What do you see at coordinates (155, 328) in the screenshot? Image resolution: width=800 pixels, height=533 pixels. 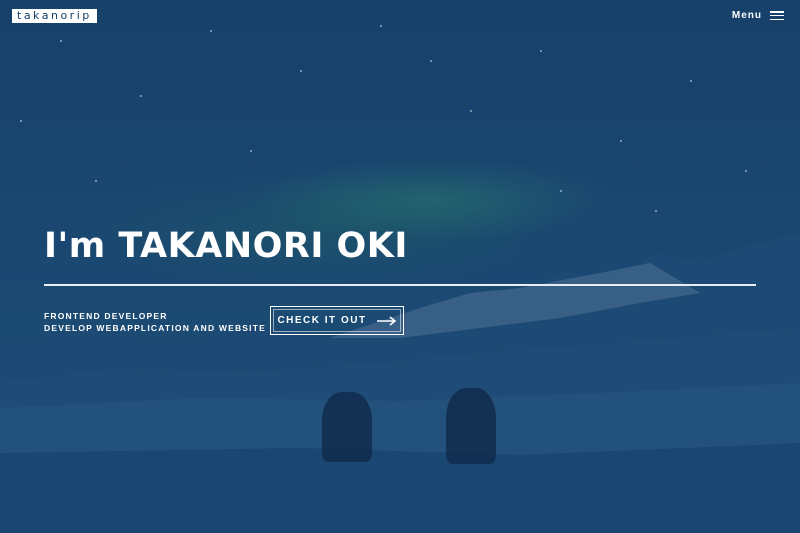 I see `tagline-description: DEVELOP WEBAPPLICATION AND WEBSITE` at bounding box center [155, 328].